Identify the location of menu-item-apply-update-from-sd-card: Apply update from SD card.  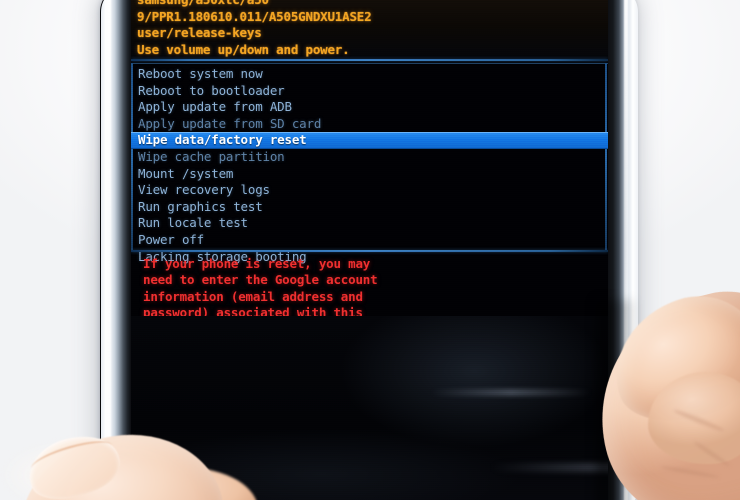
(369, 124).